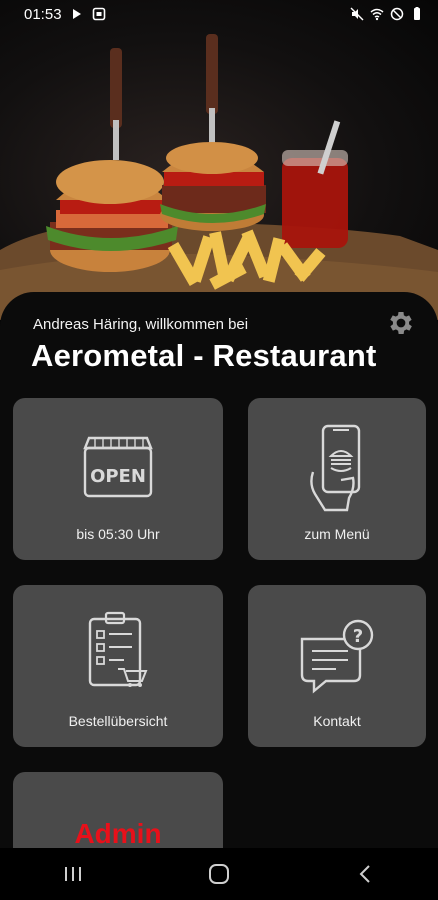 This screenshot has width=438, height=900. I want to click on mute-icon, so click(357, 14).